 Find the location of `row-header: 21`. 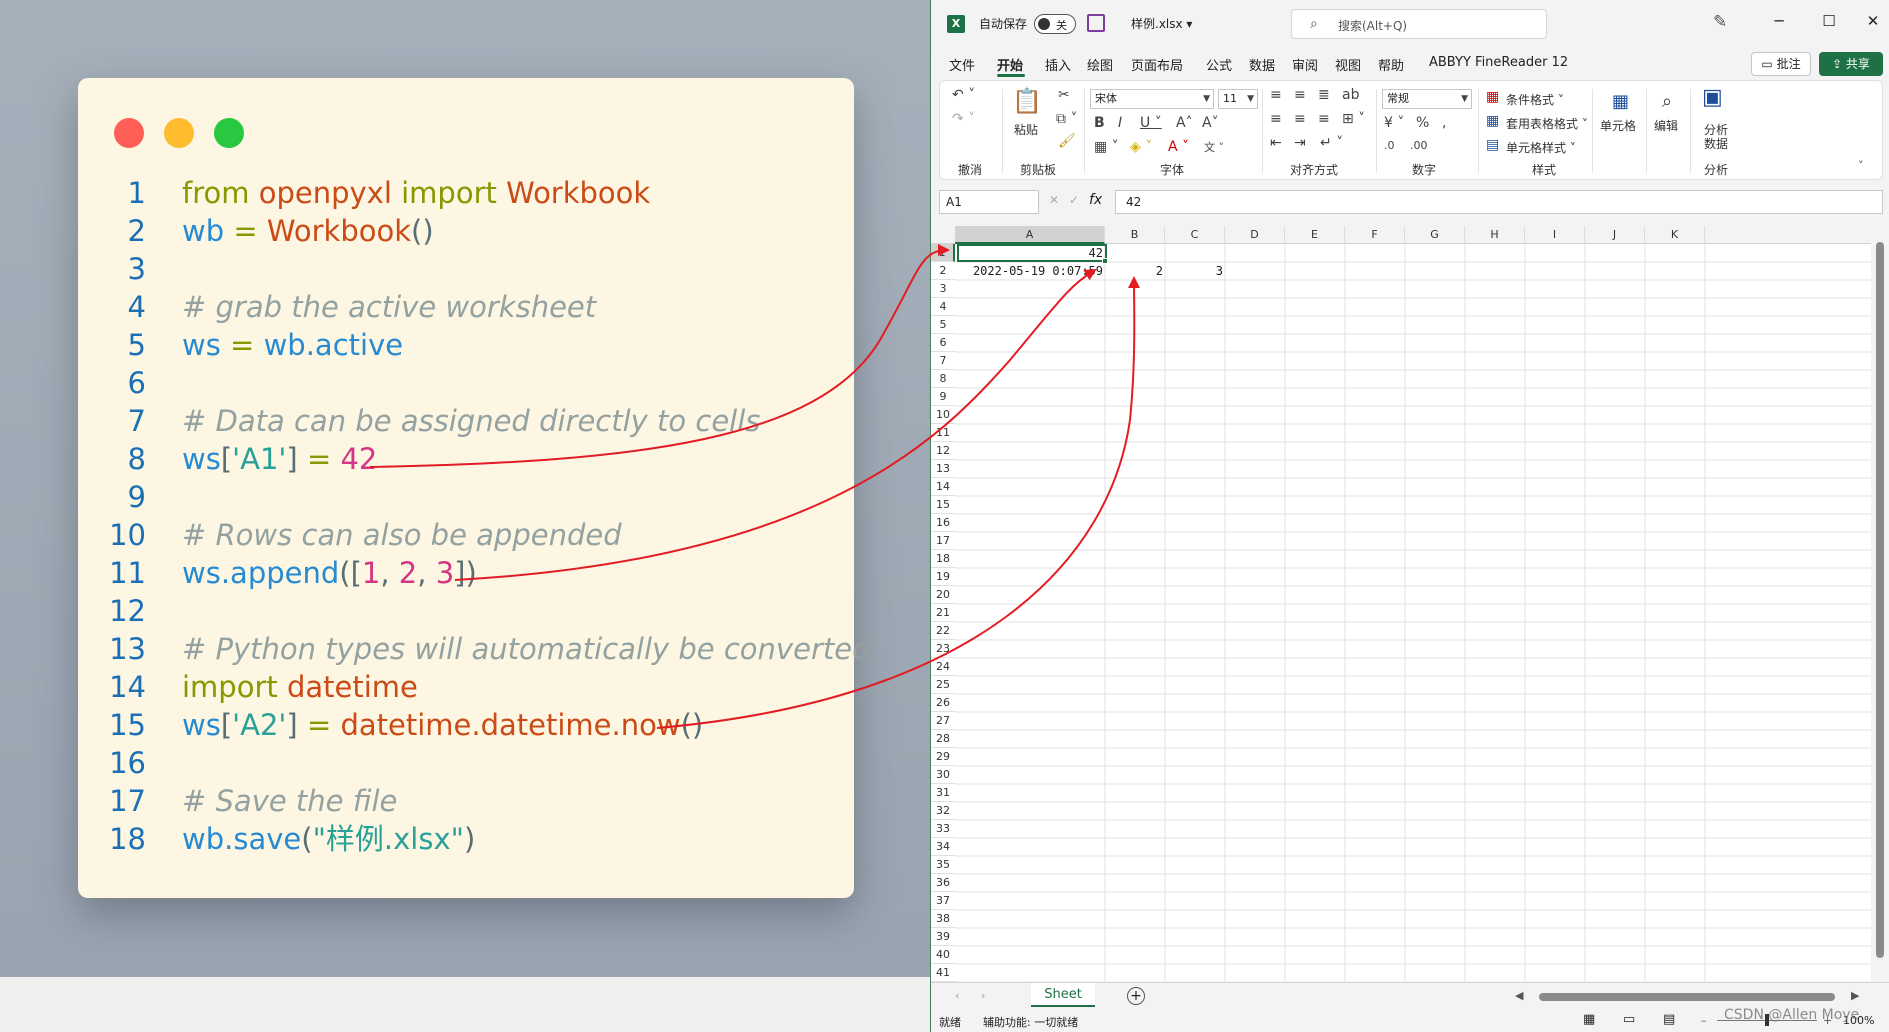

row-header: 21 is located at coordinates (943, 613).